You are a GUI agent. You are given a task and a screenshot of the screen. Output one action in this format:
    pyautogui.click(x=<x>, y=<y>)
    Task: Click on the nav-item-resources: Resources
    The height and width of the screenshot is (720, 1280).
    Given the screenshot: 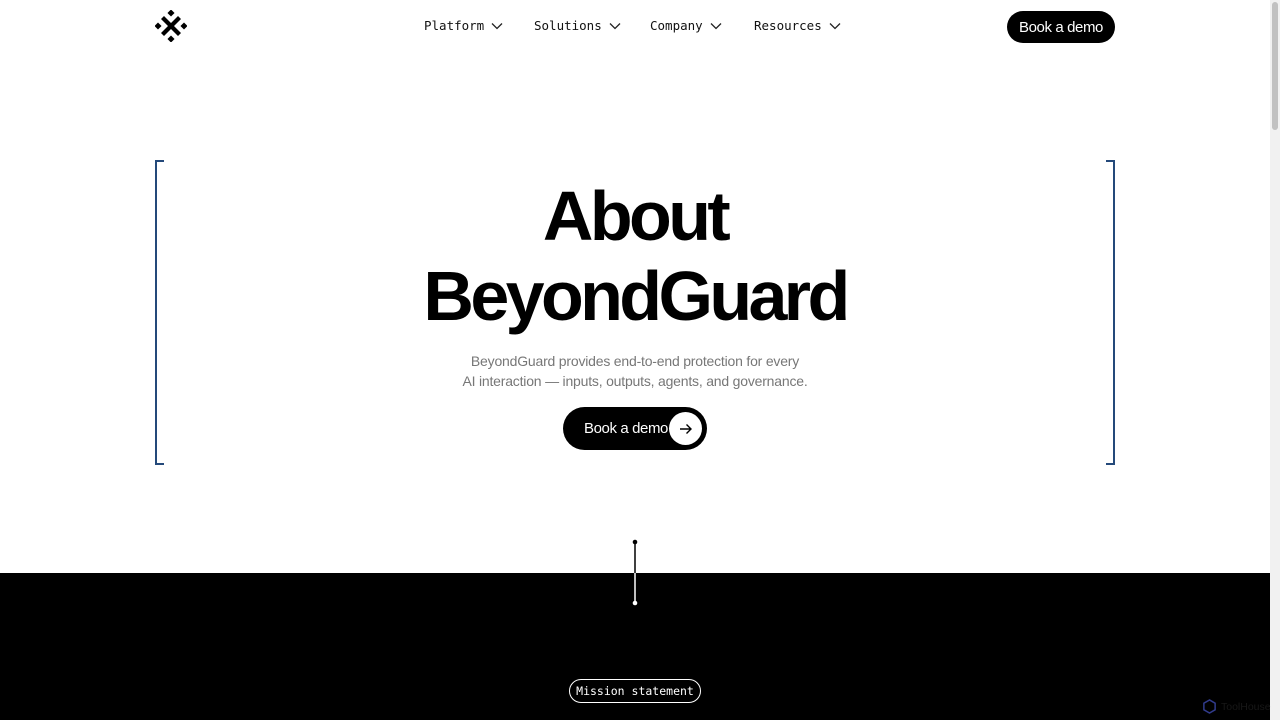 What is the action you would take?
    pyautogui.click(x=797, y=25)
    